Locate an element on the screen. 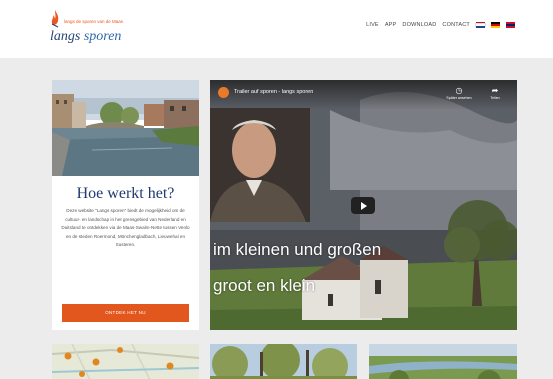  forest-tile is located at coordinates (283, 361).